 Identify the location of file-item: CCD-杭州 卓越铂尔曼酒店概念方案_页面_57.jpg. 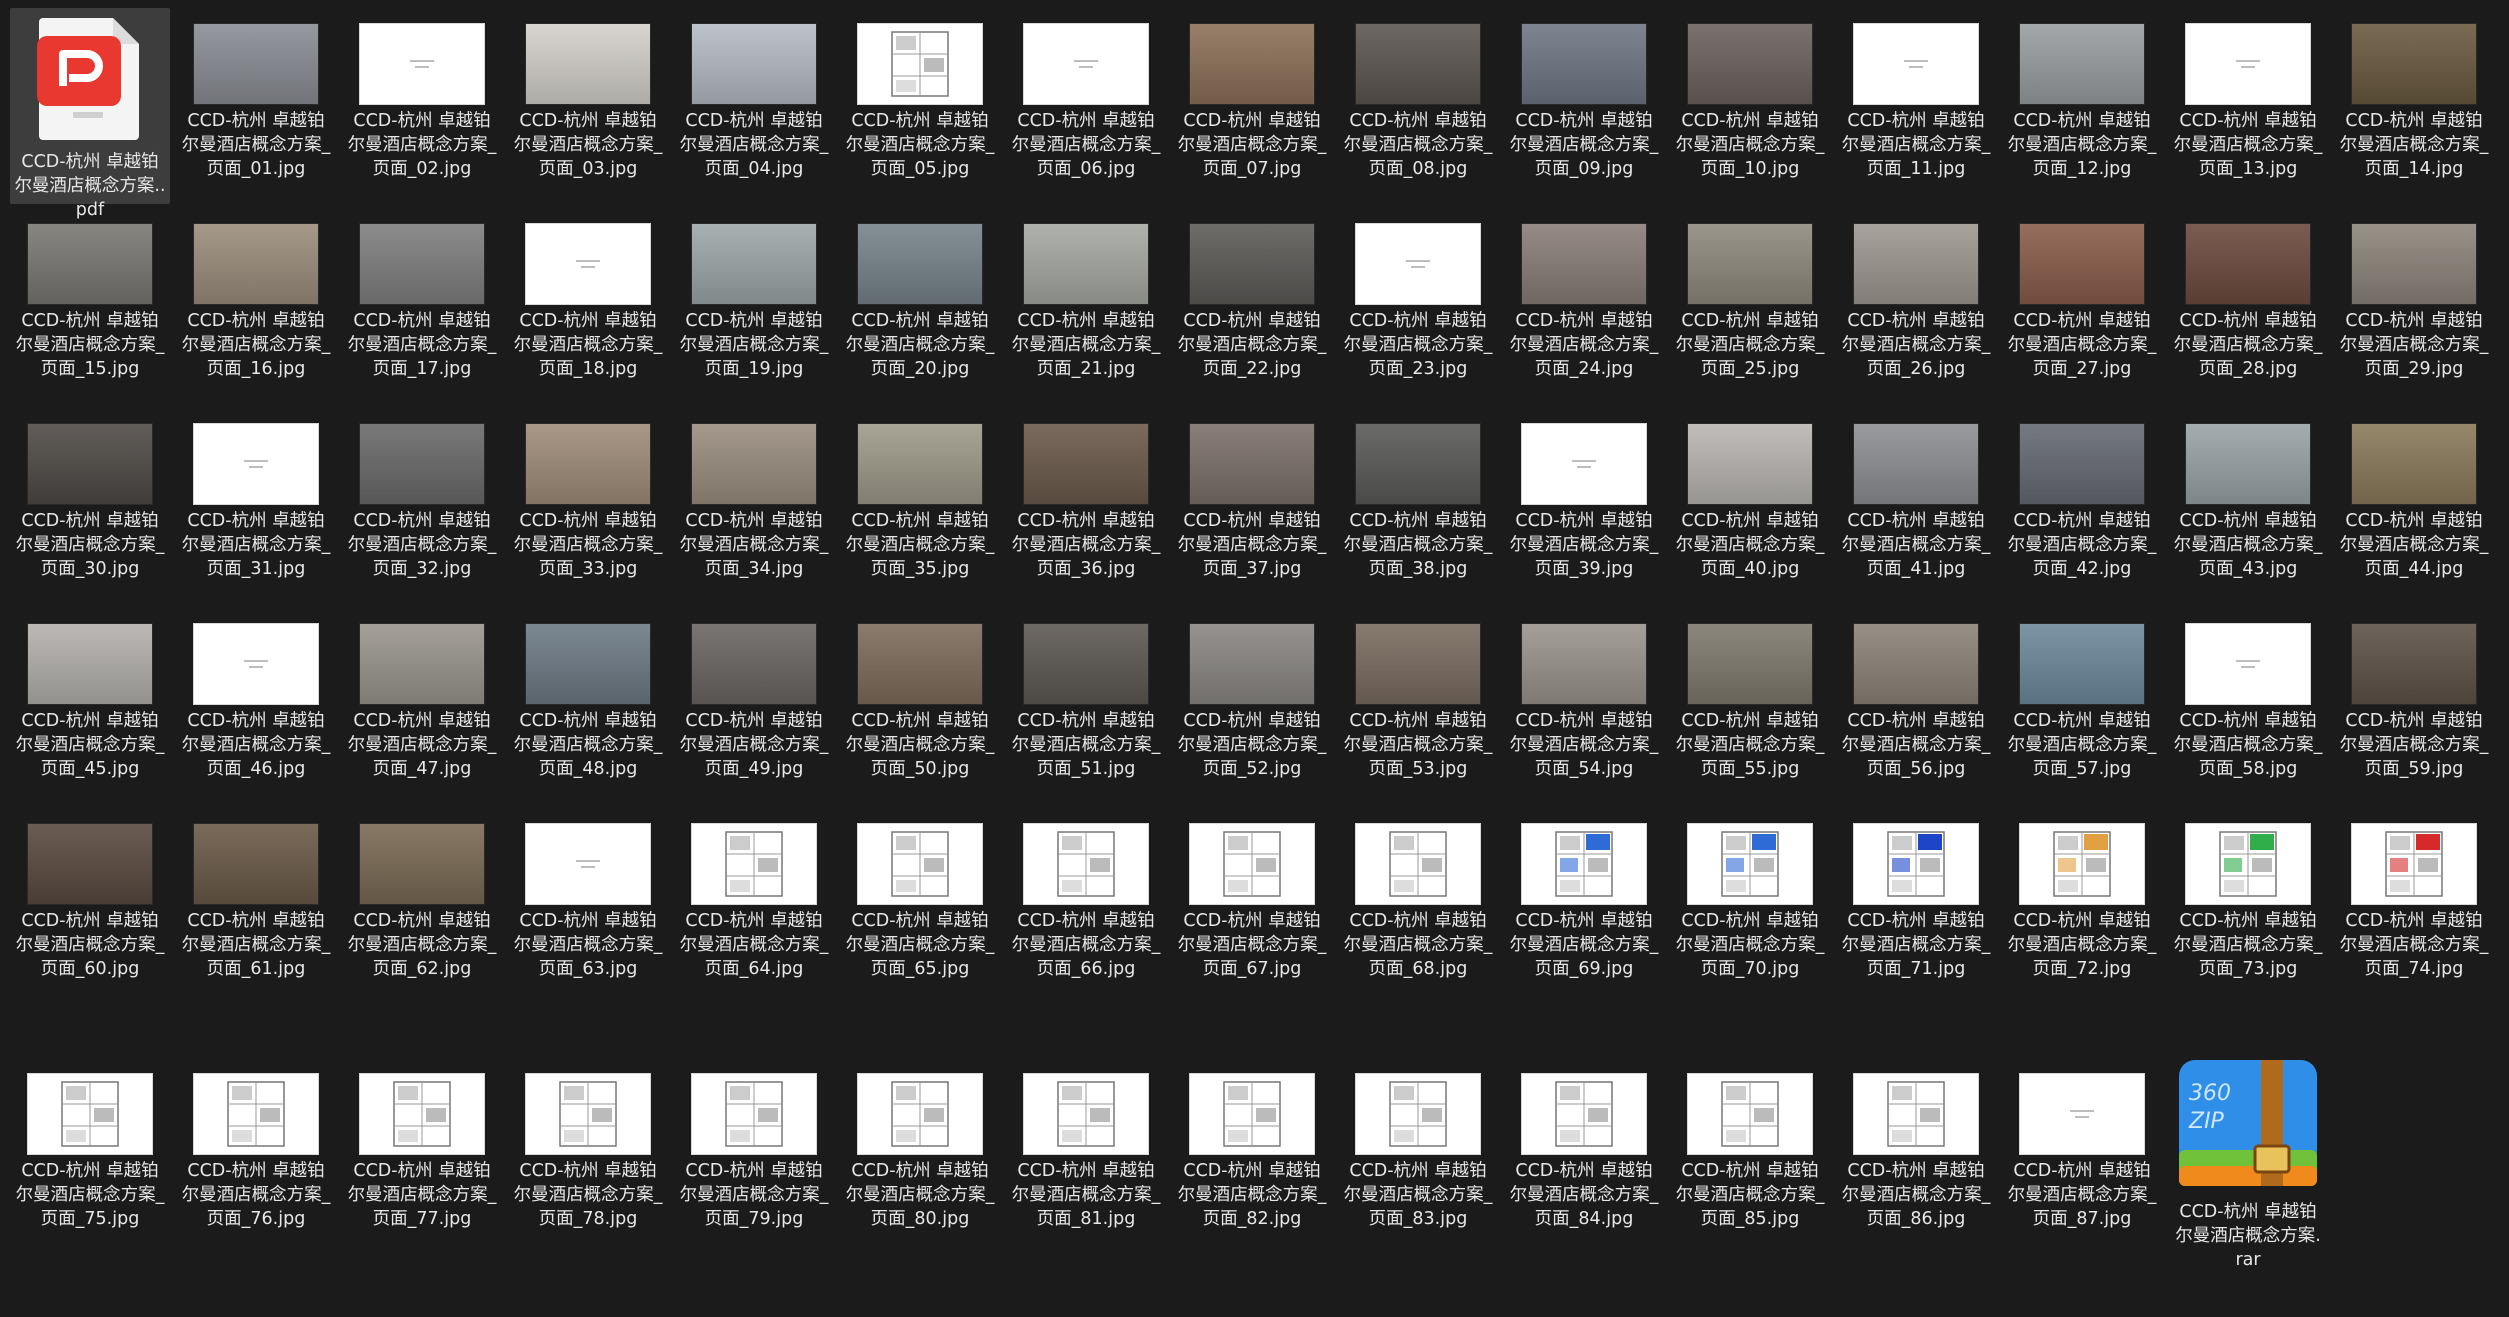
(2082, 706).